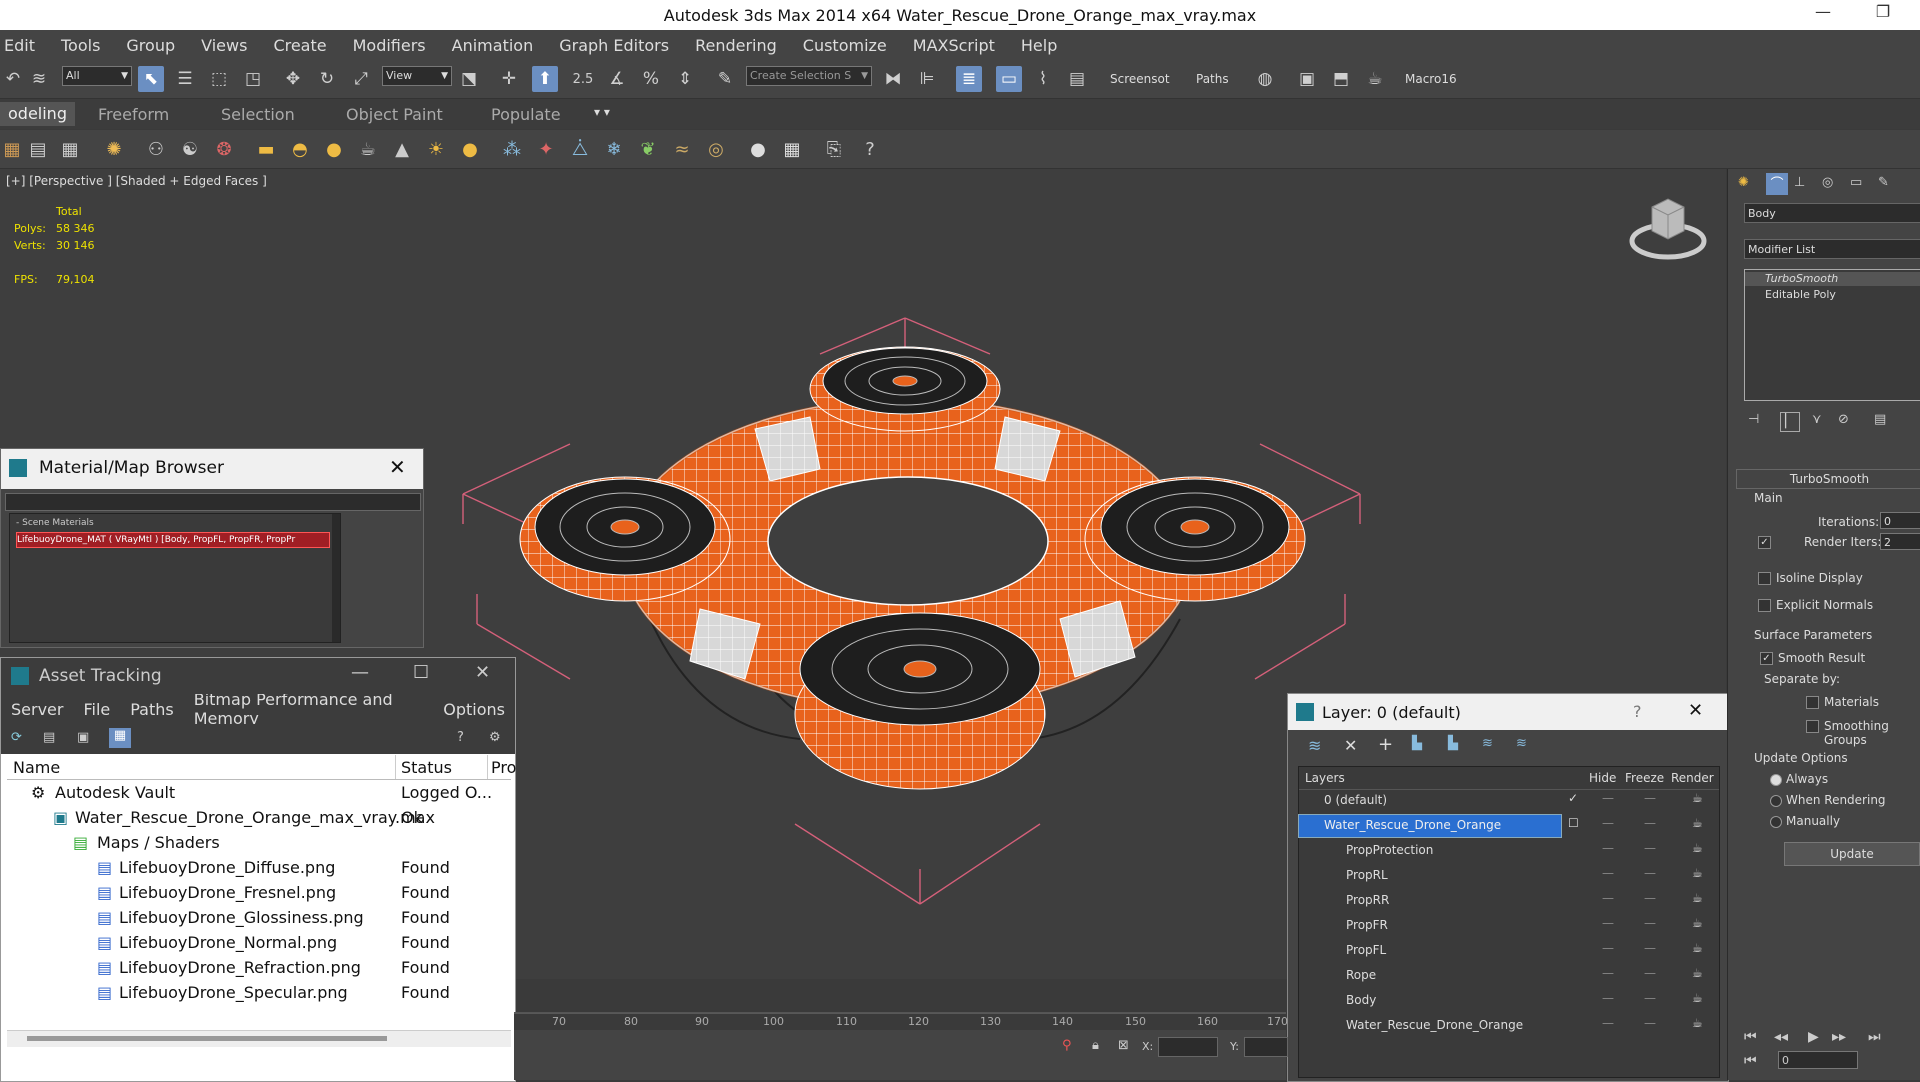  I want to click on object-row: PropRR — — ☕, so click(1508, 901).